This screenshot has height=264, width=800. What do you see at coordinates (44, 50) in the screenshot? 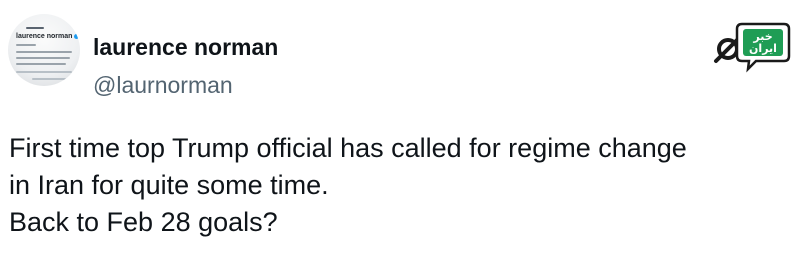
I see `avatar: laurence norman` at bounding box center [44, 50].